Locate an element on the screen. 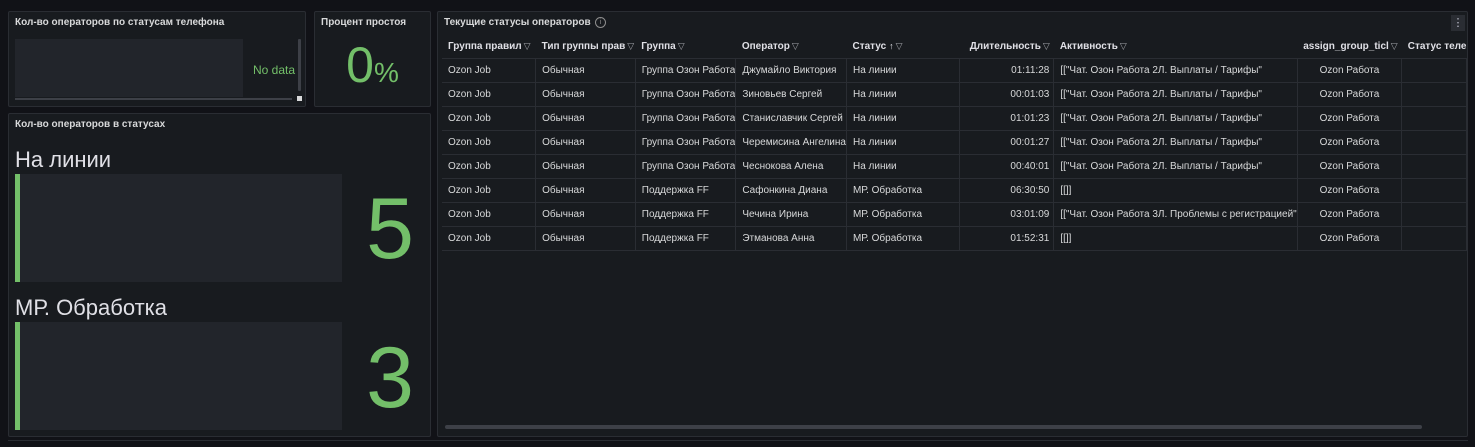 The height and width of the screenshot is (447, 1475). table-cell: Черемисина Ангелина is located at coordinates (791, 142).